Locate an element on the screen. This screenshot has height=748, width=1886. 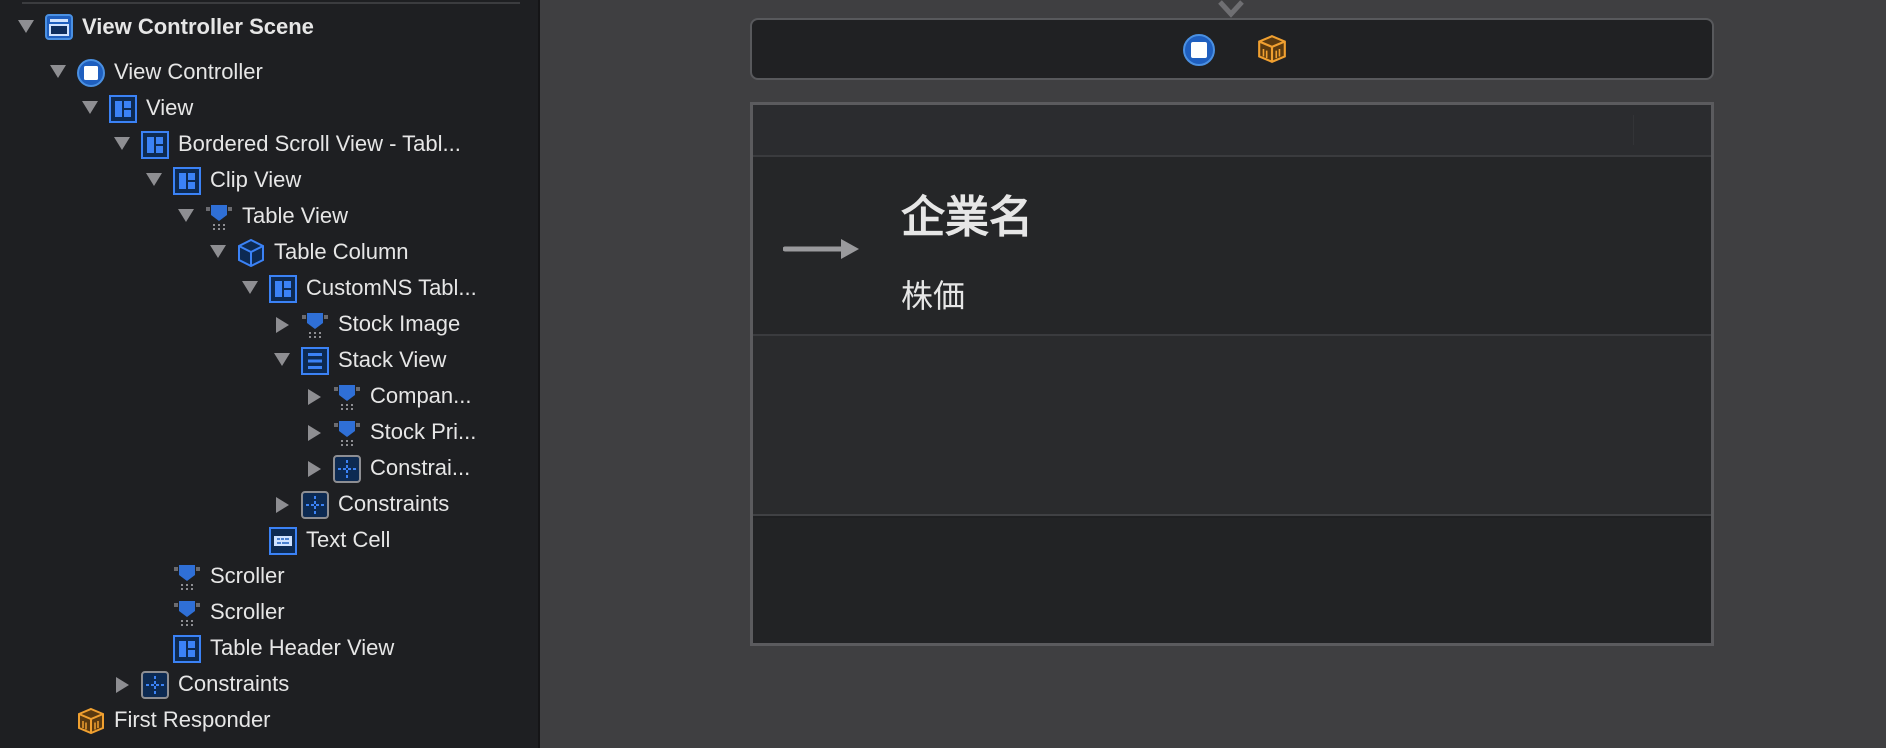
outline-item-label: First Responder is located at coordinates (192, 719).